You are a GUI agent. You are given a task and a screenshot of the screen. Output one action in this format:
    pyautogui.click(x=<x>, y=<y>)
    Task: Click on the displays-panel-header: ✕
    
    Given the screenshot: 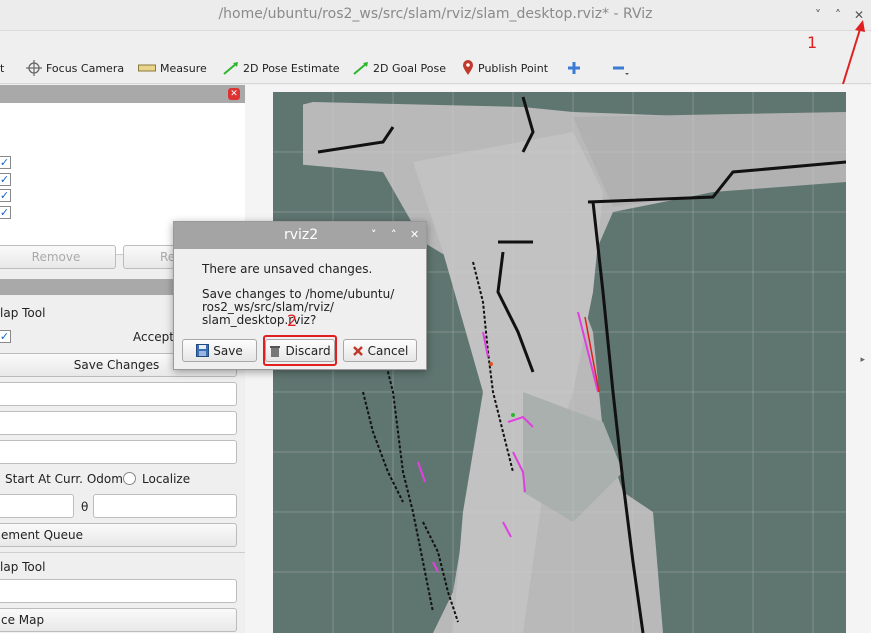 What is the action you would take?
    pyautogui.click(x=122, y=94)
    